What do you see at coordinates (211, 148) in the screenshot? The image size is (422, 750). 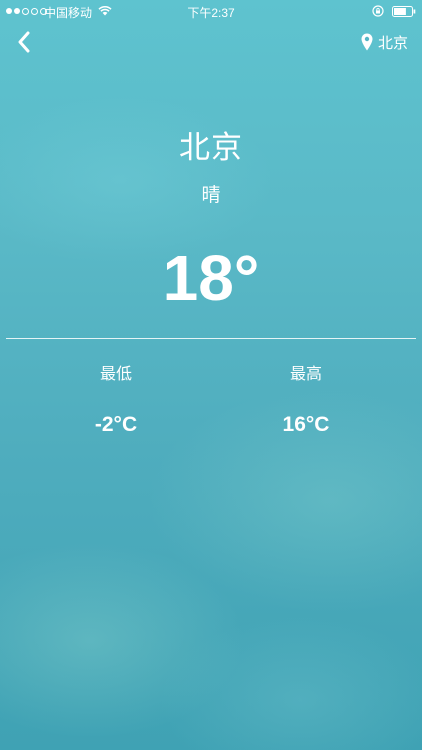 I see `city-name: 北京` at bounding box center [211, 148].